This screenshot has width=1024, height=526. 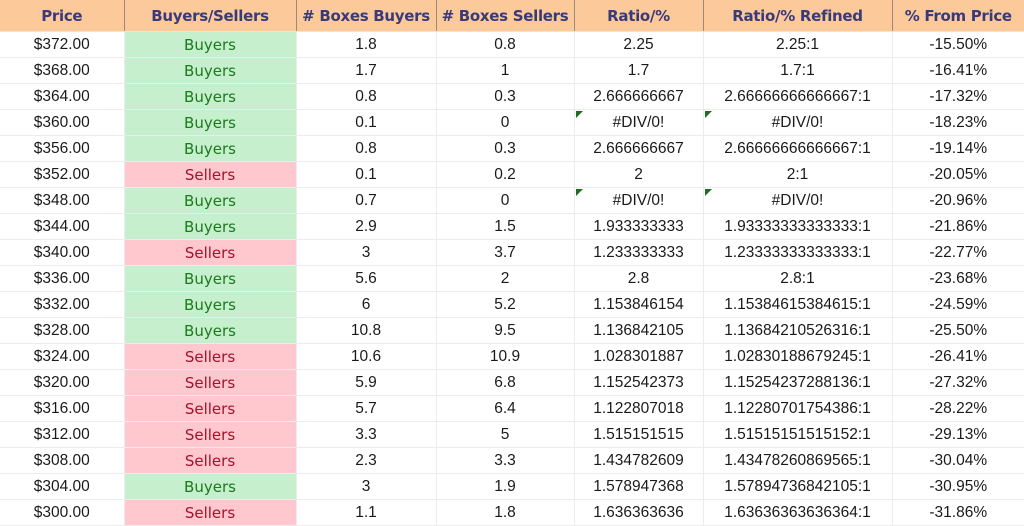 I want to click on boxes-buyers-cell: 1.8, so click(x=366, y=44).